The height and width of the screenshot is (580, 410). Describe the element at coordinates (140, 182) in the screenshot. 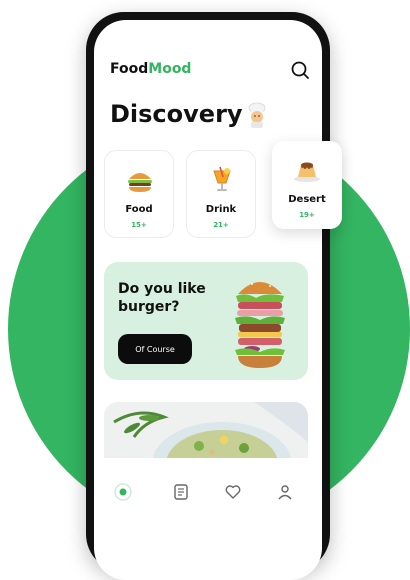

I see `burger-icon` at that location.